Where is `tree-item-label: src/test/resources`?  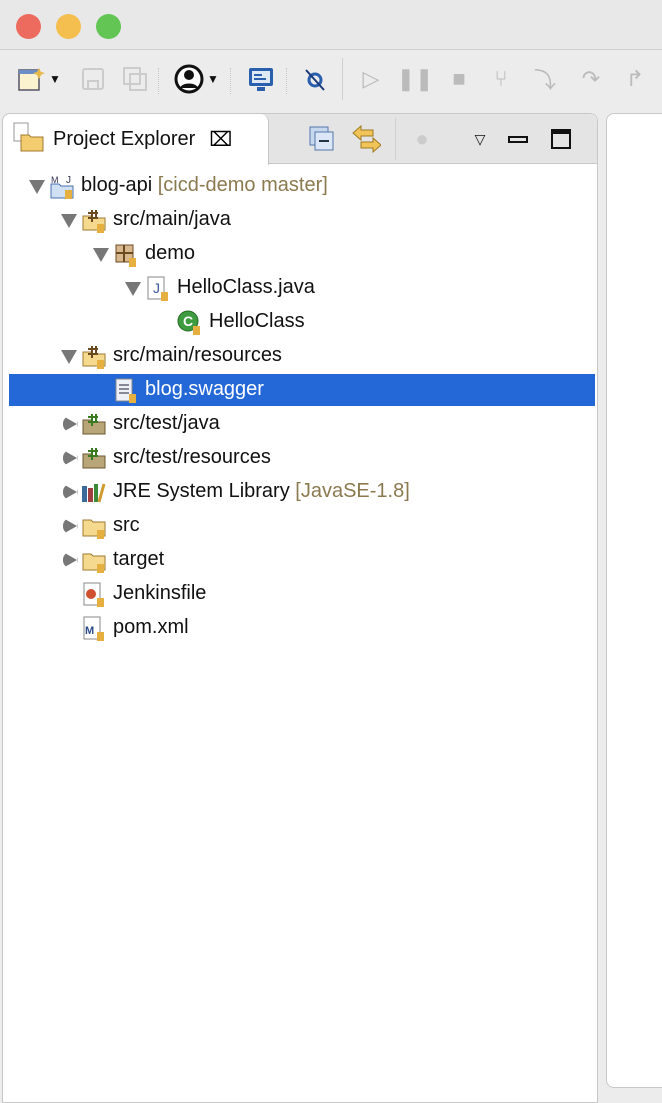 tree-item-label: src/test/resources is located at coordinates (192, 457).